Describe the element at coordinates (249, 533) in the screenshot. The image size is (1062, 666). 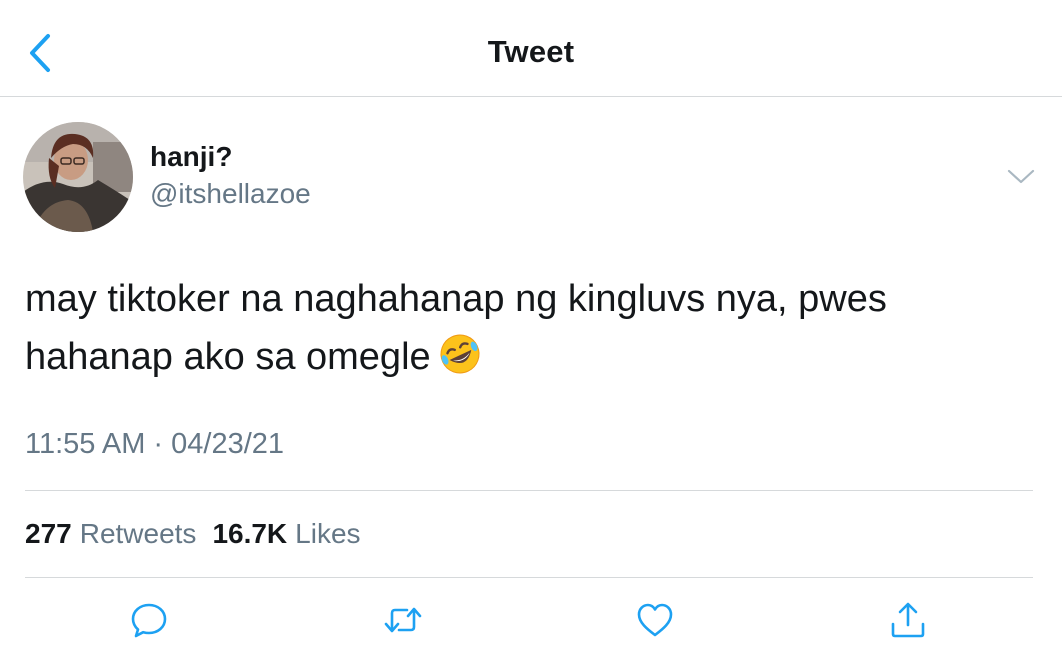
I see `likes-count: 16.7K` at that location.